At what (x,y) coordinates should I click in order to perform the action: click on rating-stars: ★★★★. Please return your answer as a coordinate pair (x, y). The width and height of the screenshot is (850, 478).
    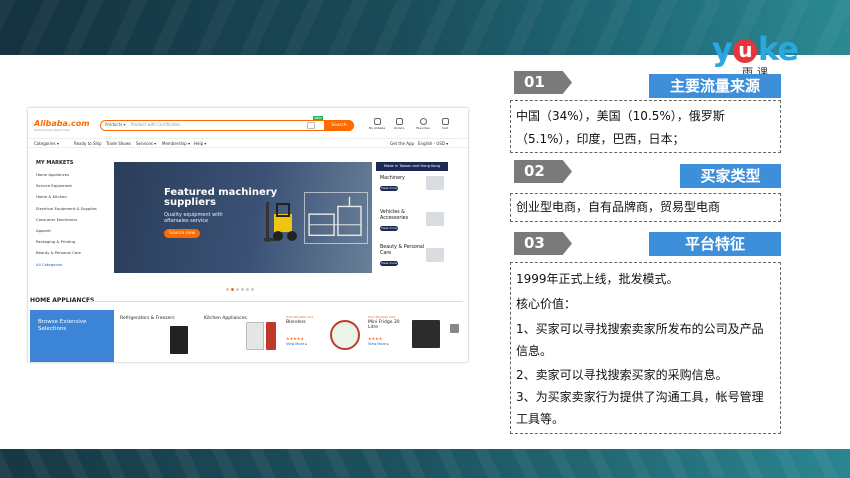
    Looking at the image, I should click on (375, 338).